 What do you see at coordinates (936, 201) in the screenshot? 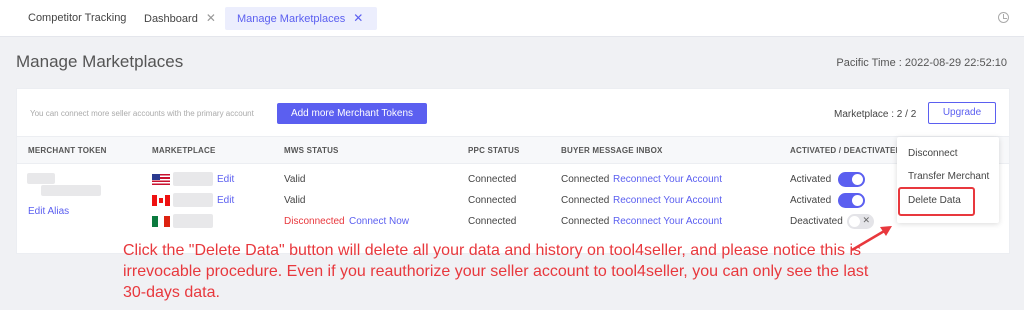
I see `delete-data-highlight` at bounding box center [936, 201].